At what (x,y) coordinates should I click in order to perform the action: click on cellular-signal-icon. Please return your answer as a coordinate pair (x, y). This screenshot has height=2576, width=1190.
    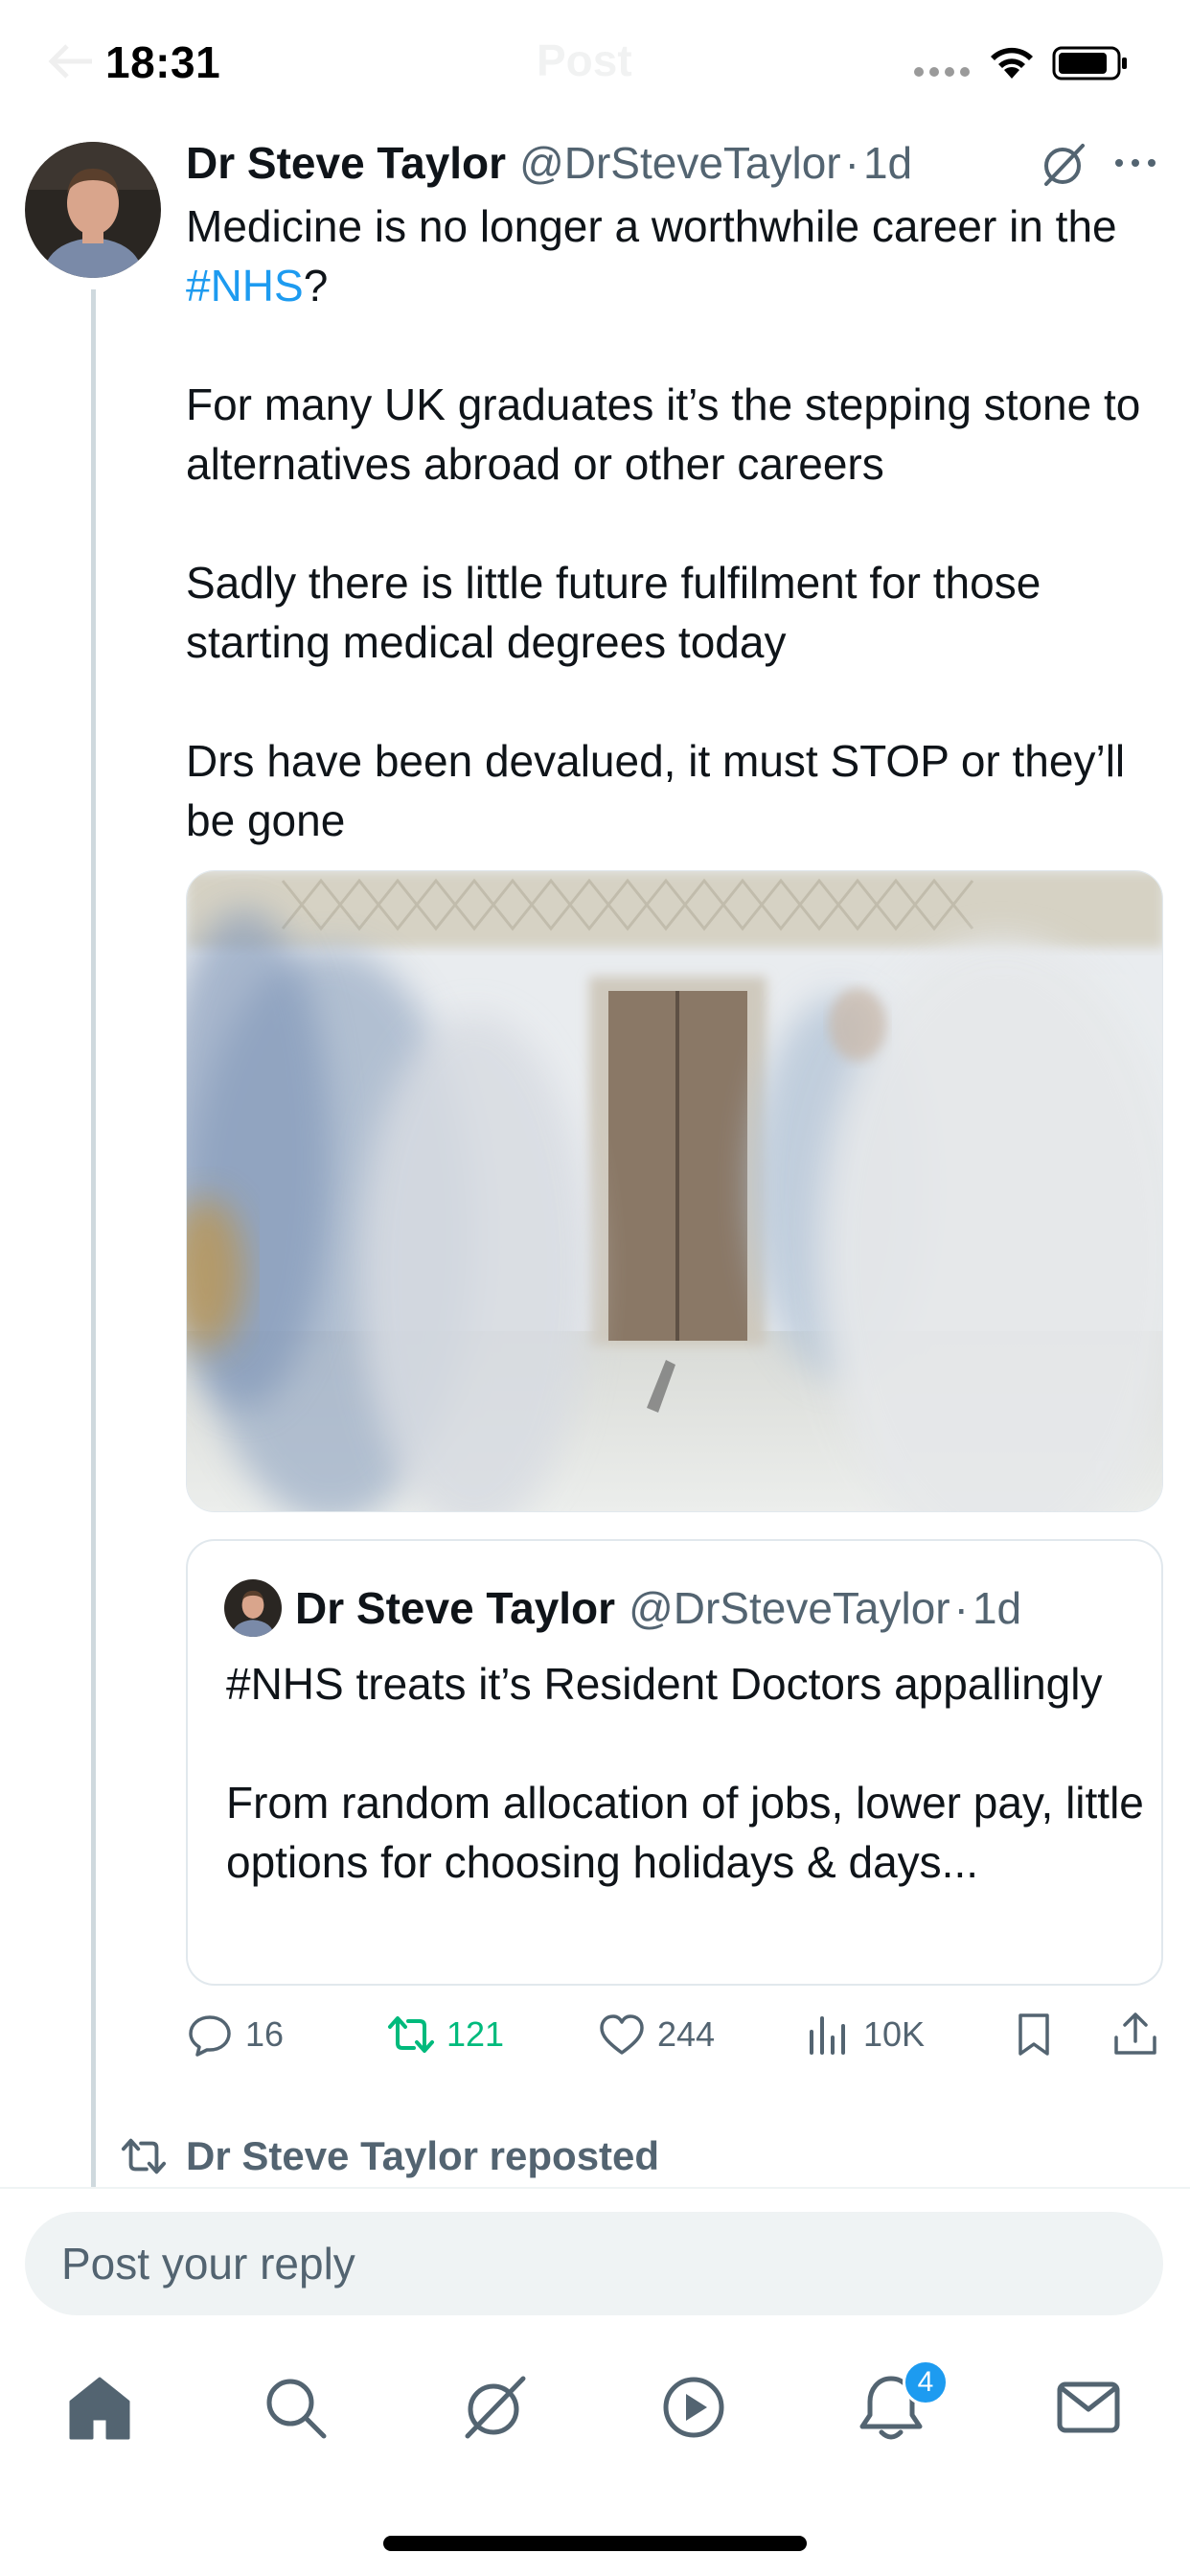
    Looking at the image, I should click on (943, 73).